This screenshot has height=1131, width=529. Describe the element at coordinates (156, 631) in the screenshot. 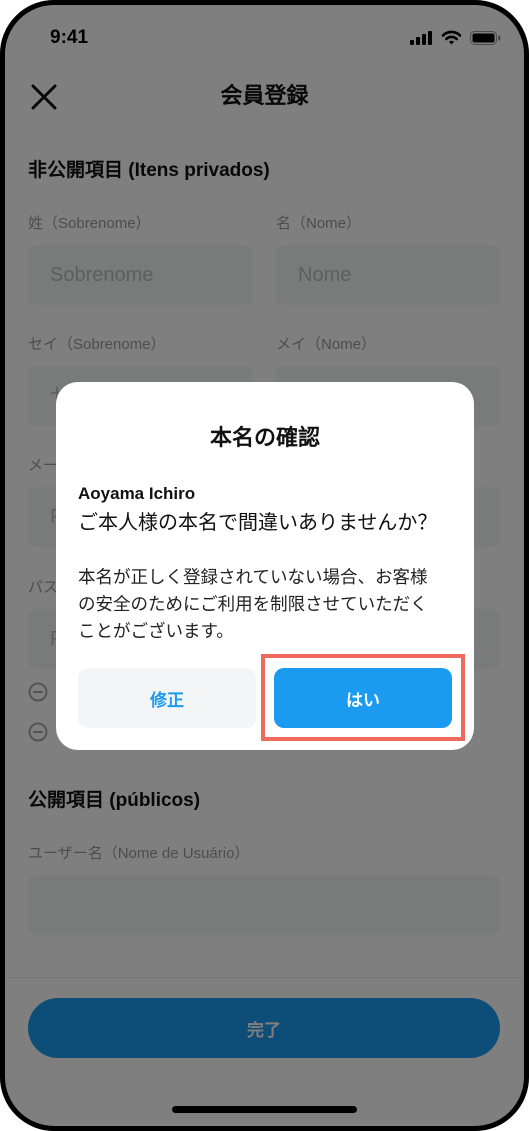

I see `dialog-message-line: ことがございます。` at that location.